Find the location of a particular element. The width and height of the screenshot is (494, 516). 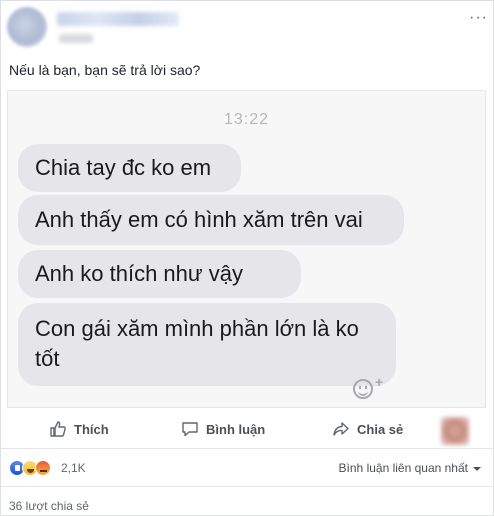

thumbs-up-icon is located at coordinates (58, 429).